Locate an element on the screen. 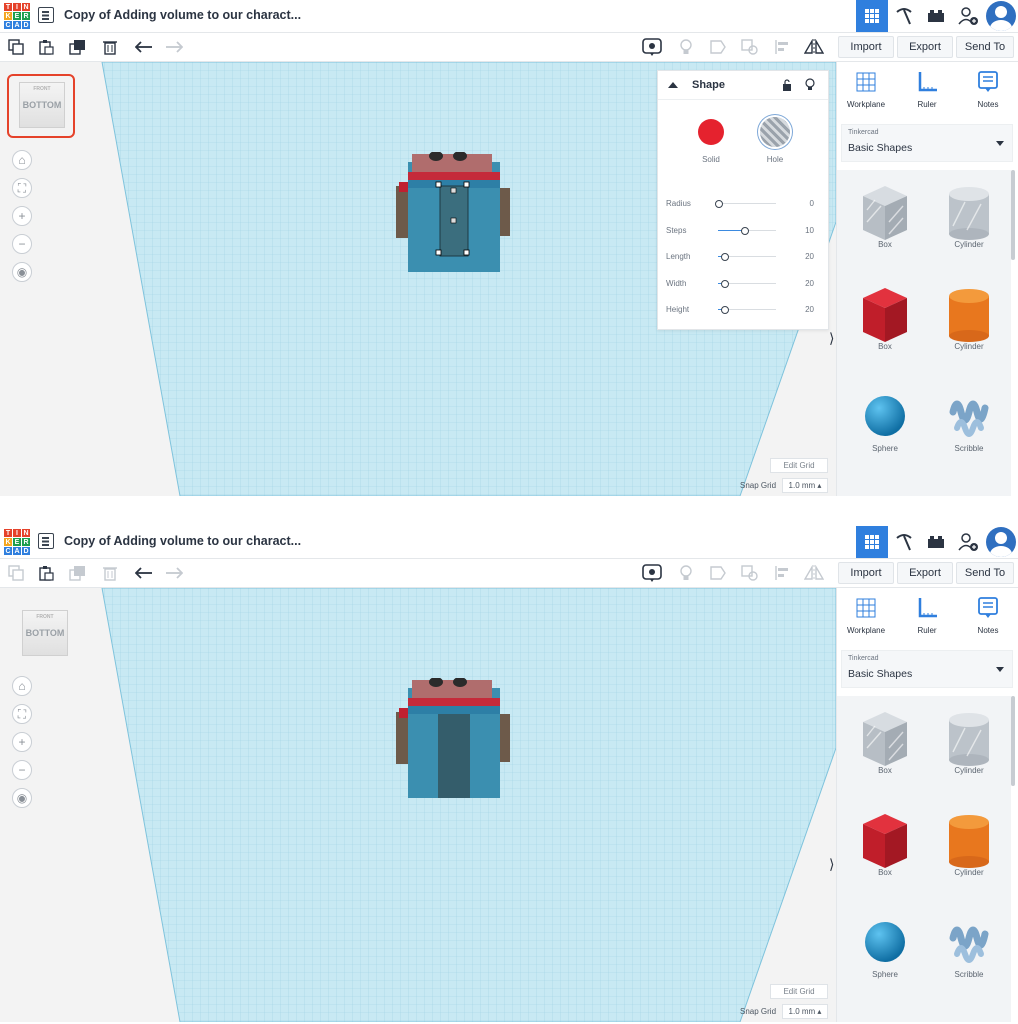  shape-sphere: Sphere is located at coordinates (885, 417).